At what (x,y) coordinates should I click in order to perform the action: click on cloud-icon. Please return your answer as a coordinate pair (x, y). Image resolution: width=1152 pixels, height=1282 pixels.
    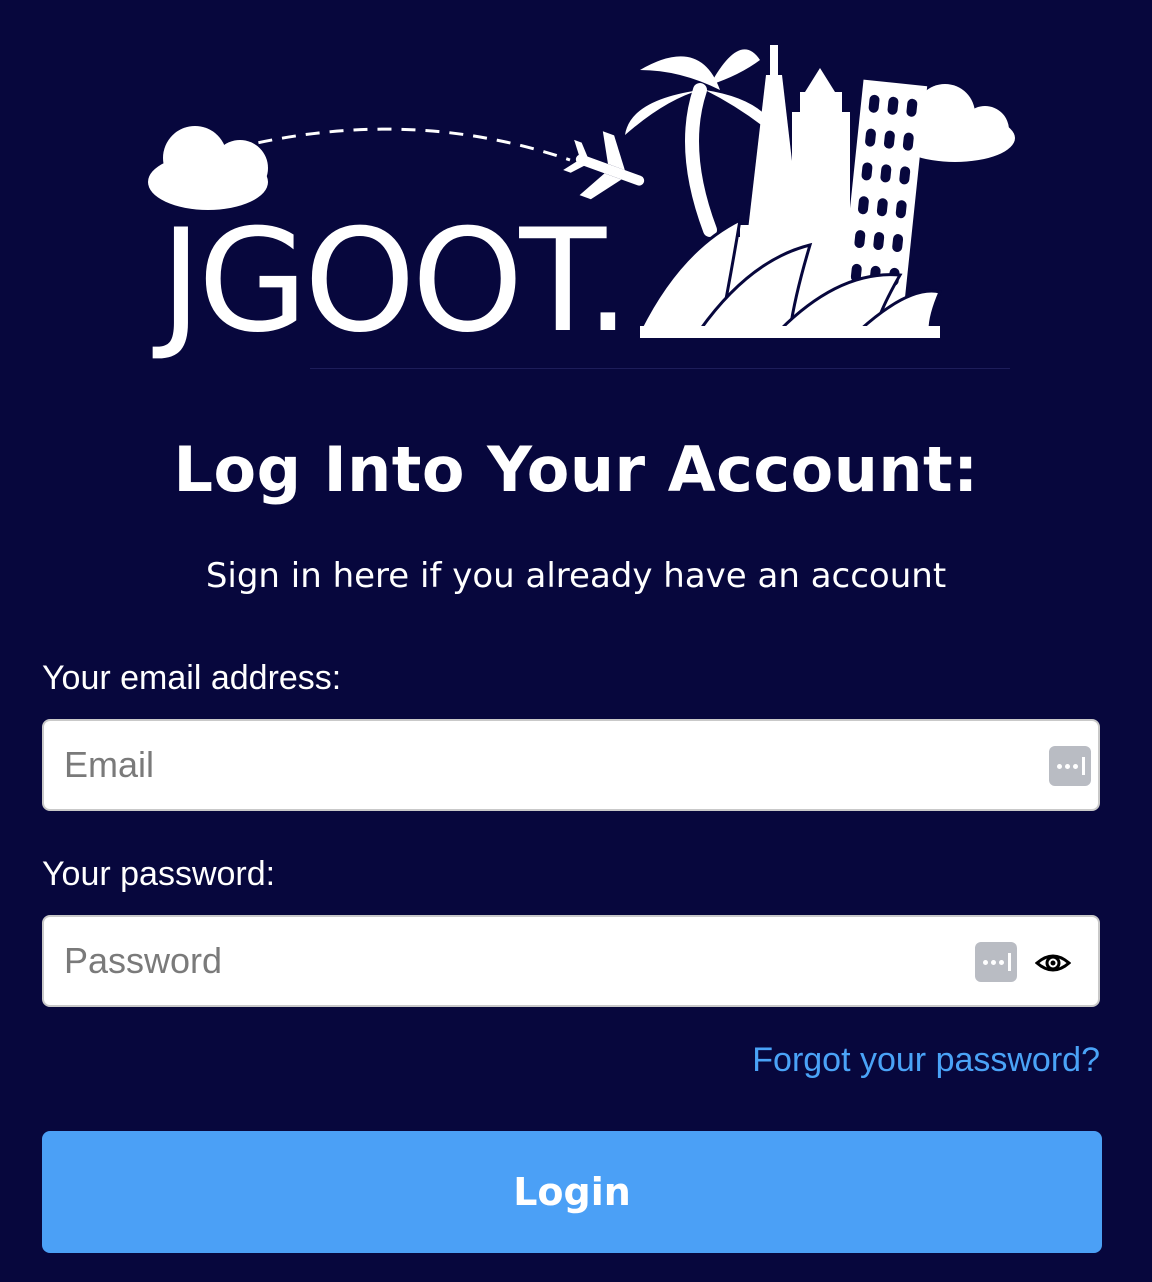
    Looking at the image, I should click on (208, 168).